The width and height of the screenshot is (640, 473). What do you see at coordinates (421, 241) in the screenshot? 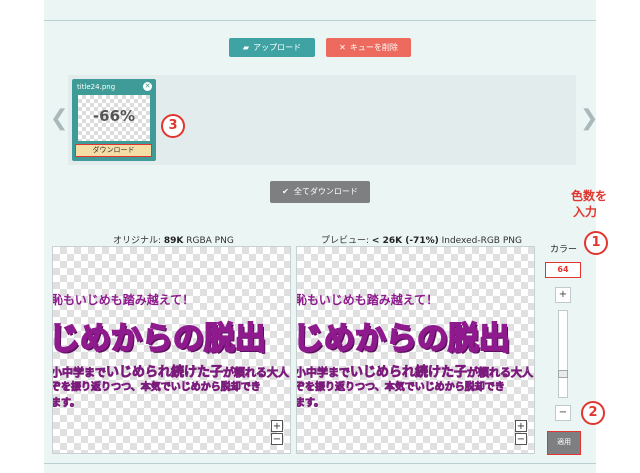
I see `preview-caption: プレビュー: < 26K (-71%) Indexed-RGB PNG` at bounding box center [421, 241].